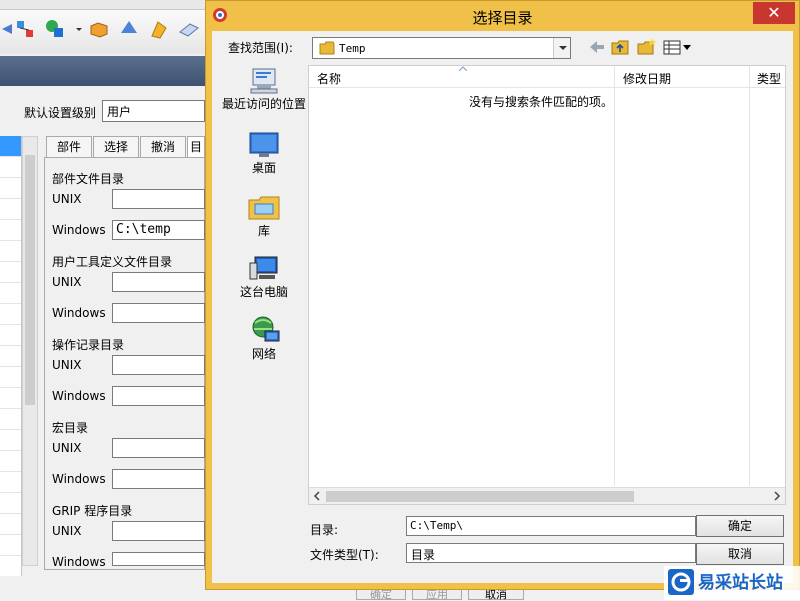 The height and width of the screenshot is (601, 800). Describe the element at coordinates (112, 262) in the screenshot. I see `user-tool-dir-group-title: 用户工具定义文件目录` at that location.